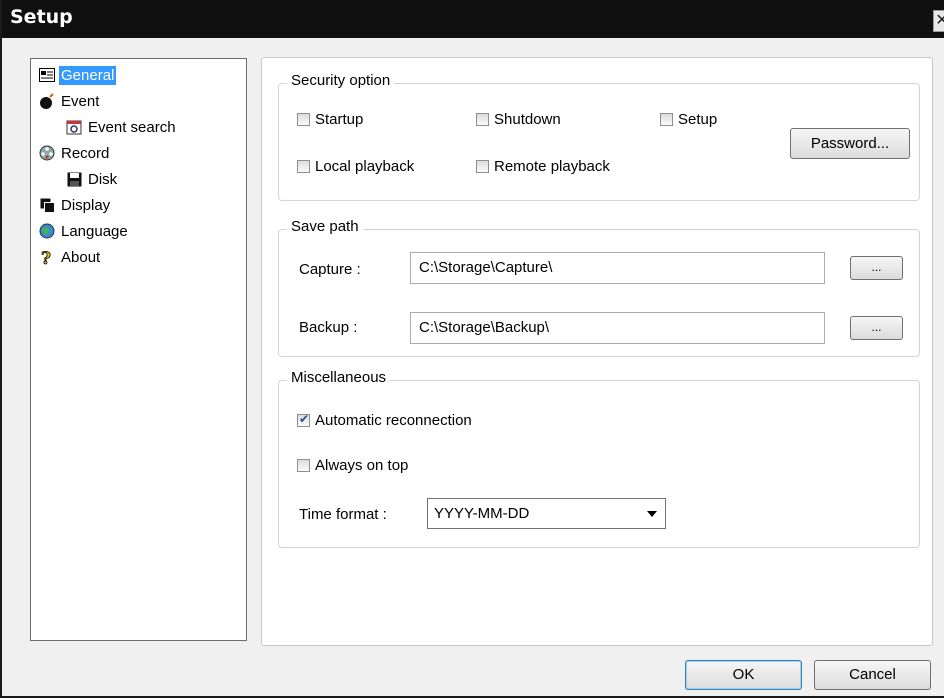 The image size is (944, 698). Describe the element at coordinates (938, 21) in the screenshot. I see `close-icon: ✕` at that location.